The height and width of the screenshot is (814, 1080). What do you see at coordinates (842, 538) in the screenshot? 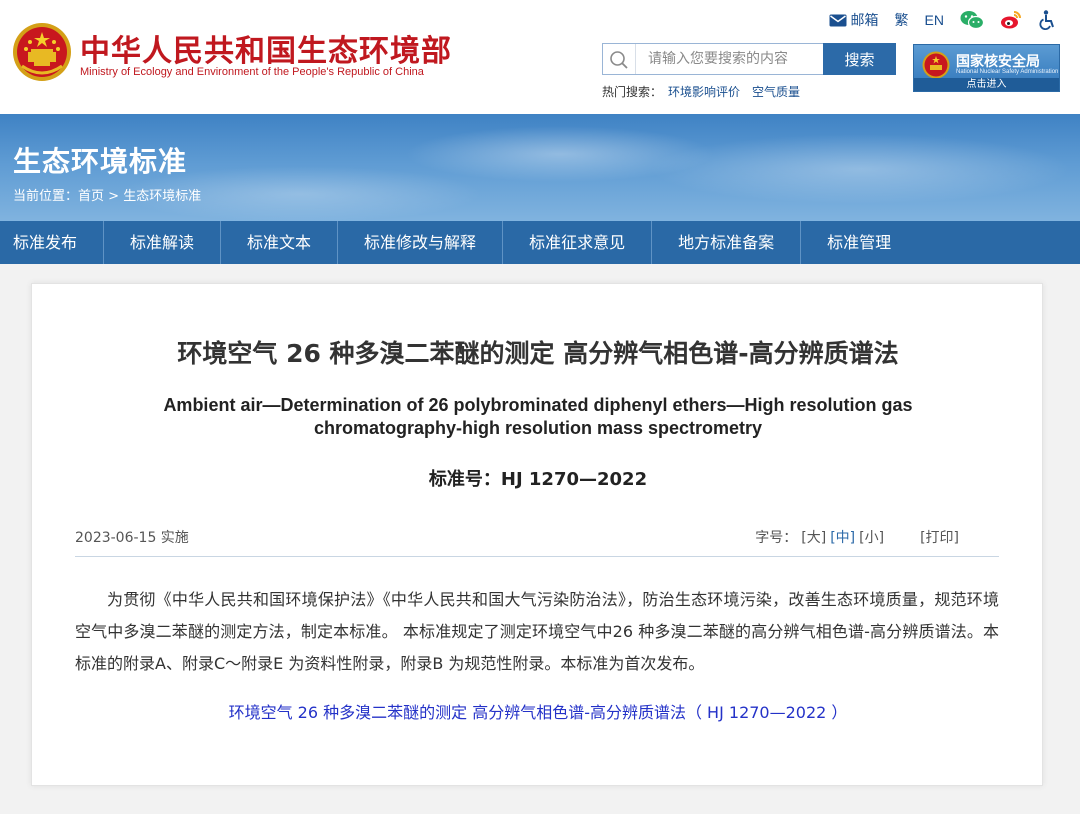
I see `font-size-medium-button: [中]` at bounding box center [842, 538].